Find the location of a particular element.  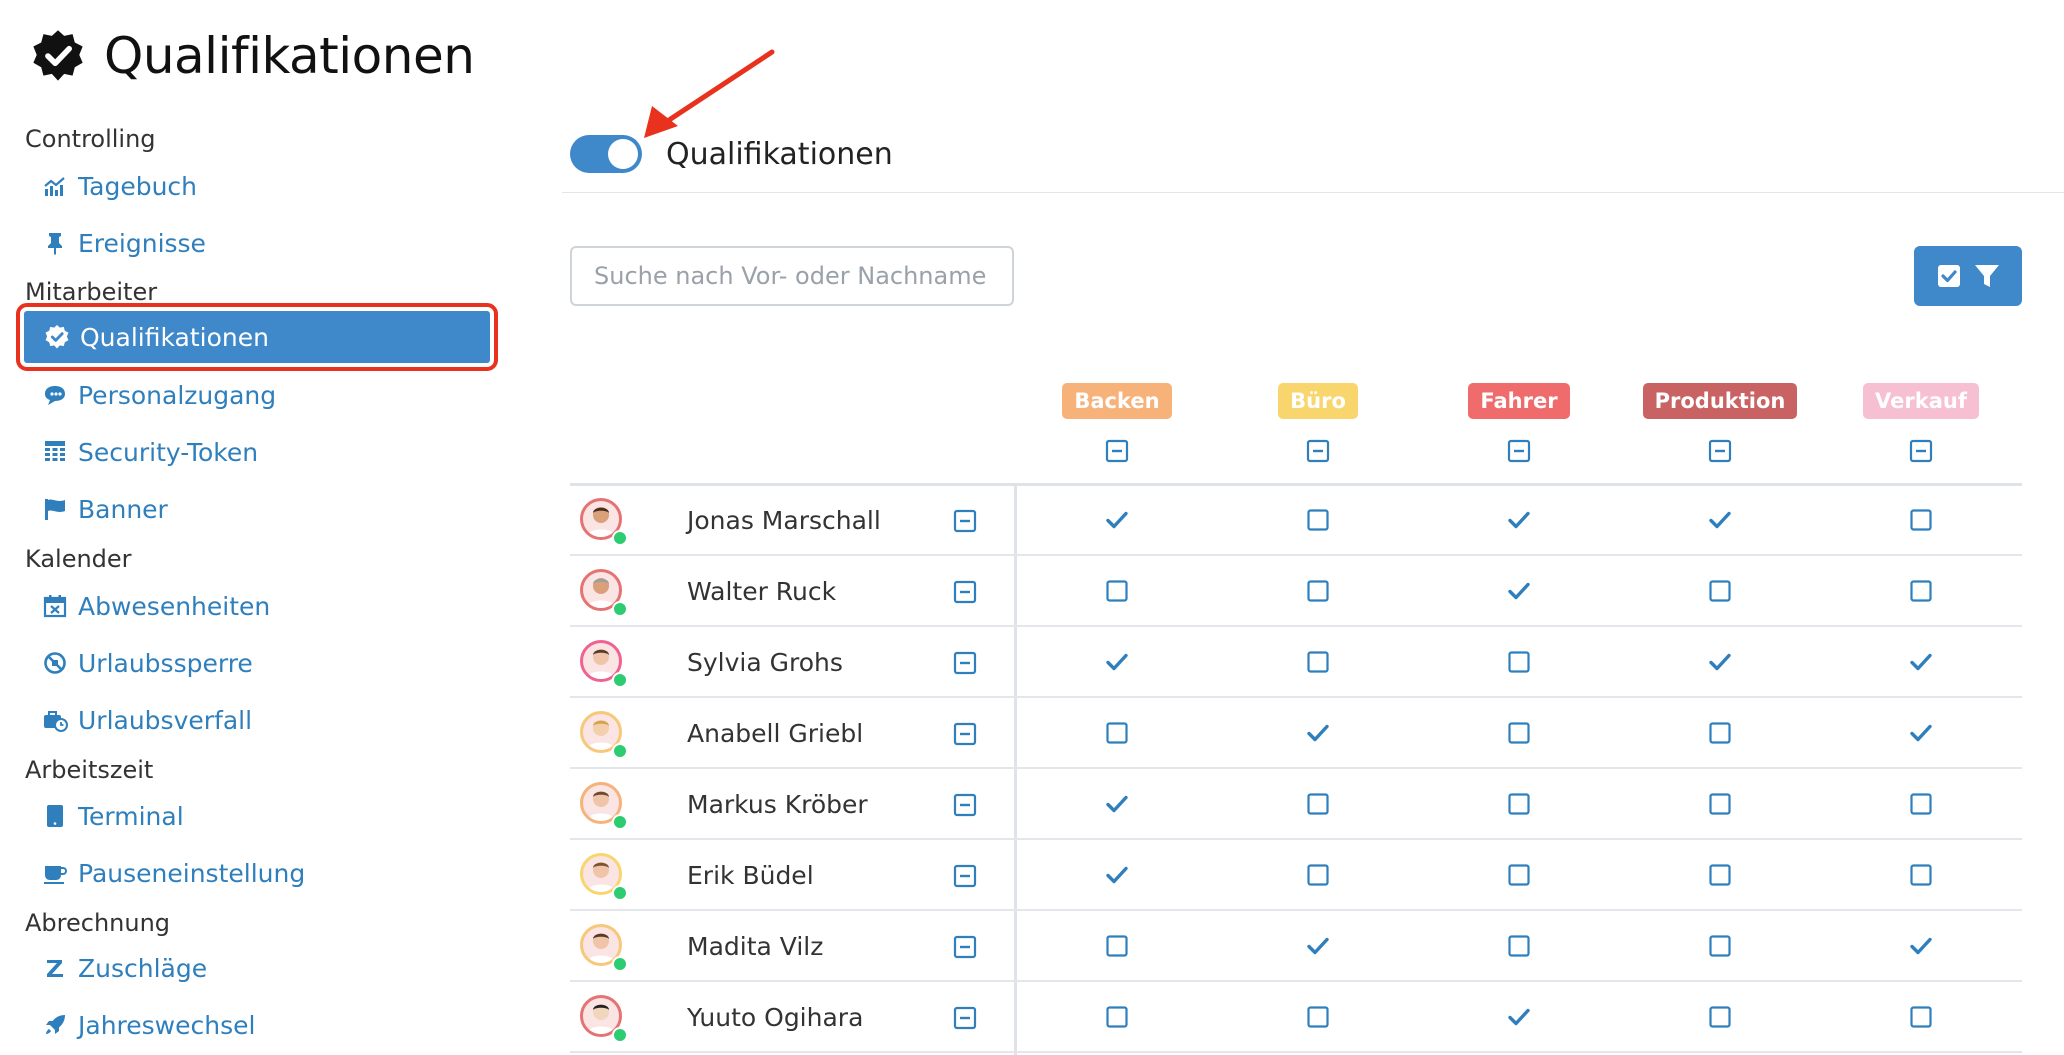

sidebar-item-tagebuch: Tagebuch is located at coordinates (119, 186).